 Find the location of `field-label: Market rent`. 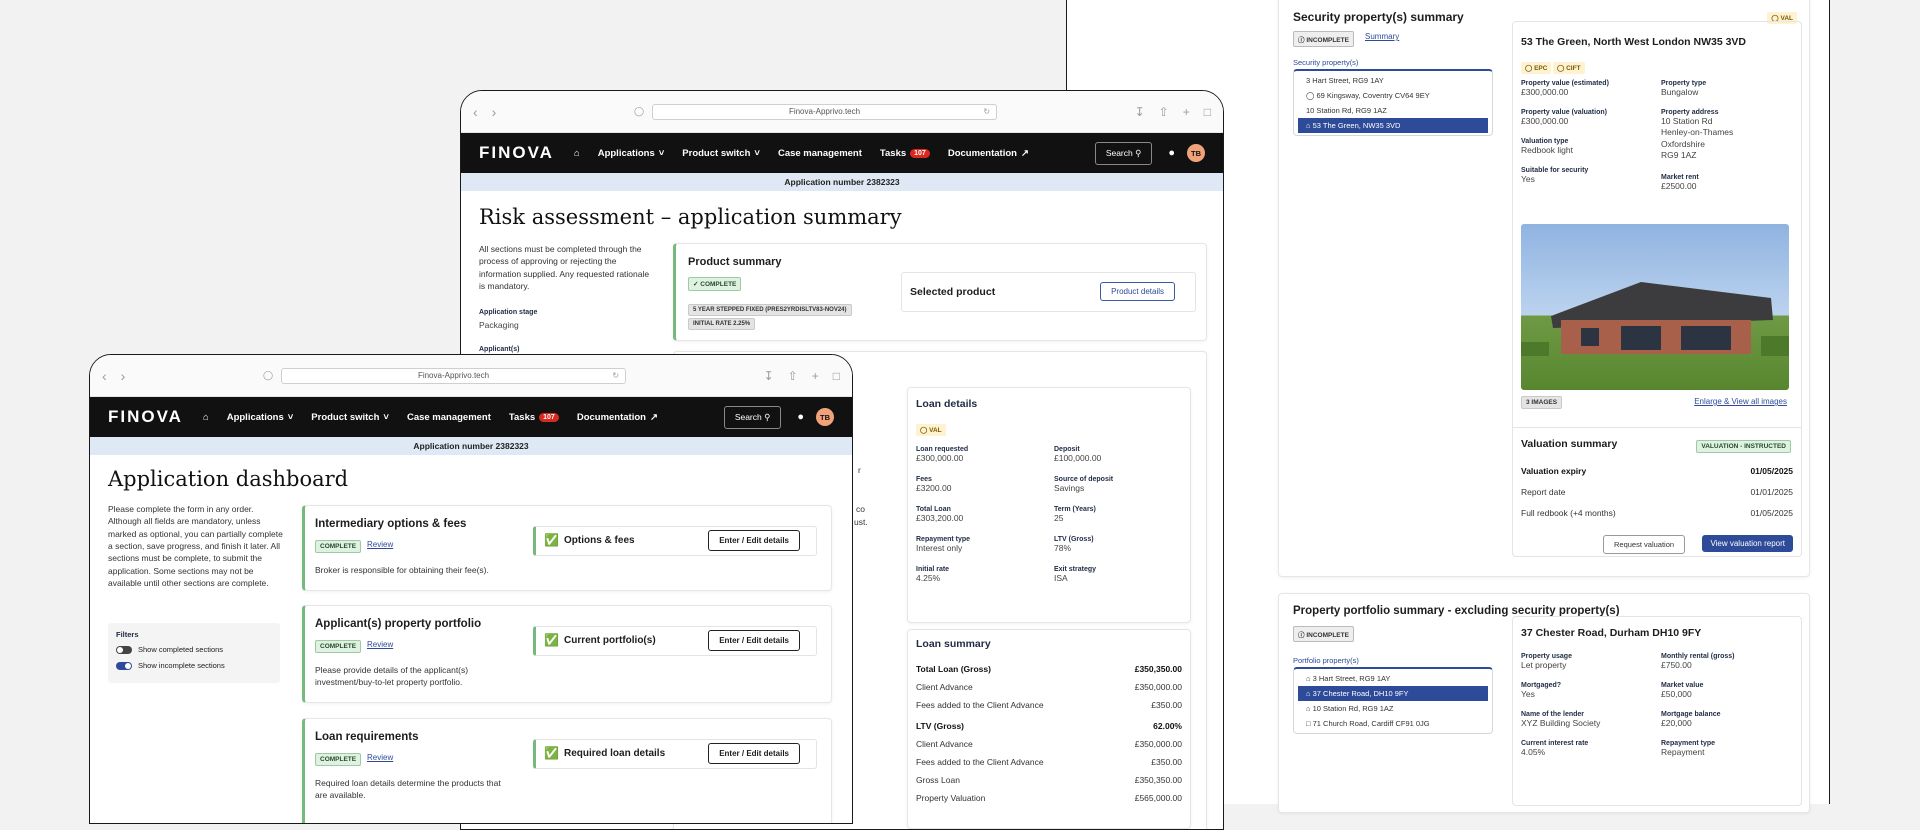

field-label: Market rent is located at coordinates (1680, 177).